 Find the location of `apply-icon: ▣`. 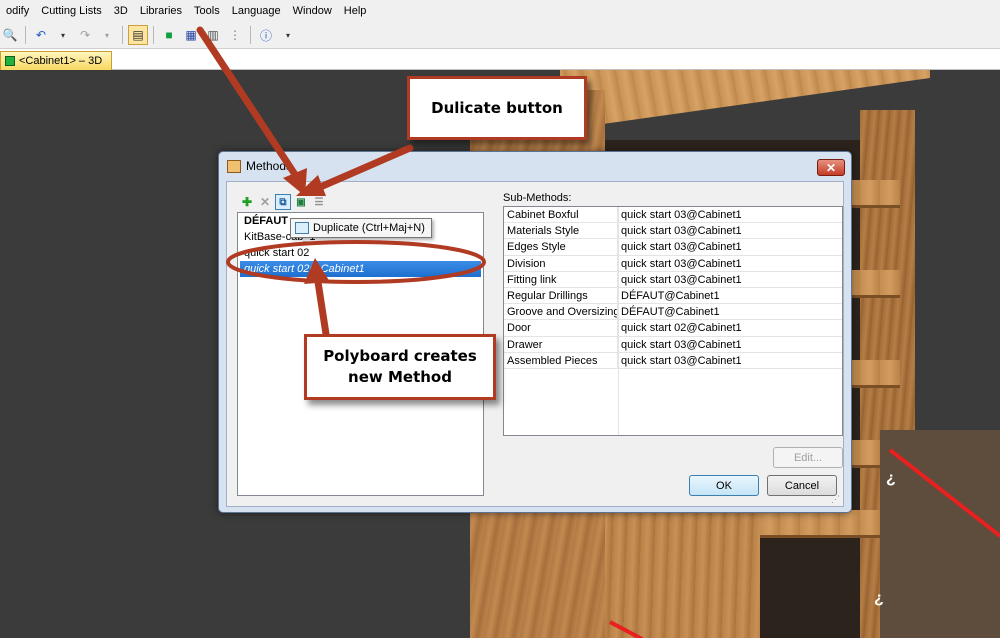

apply-icon: ▣ is located at coordinates (301, 202).